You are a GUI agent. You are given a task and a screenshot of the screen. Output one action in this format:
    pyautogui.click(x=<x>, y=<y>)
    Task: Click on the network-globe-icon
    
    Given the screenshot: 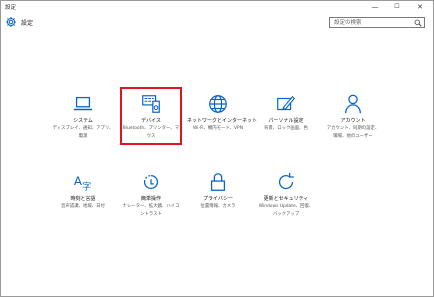 What is the action you would take?
    pyautogui.click(x=218, y=104)
    